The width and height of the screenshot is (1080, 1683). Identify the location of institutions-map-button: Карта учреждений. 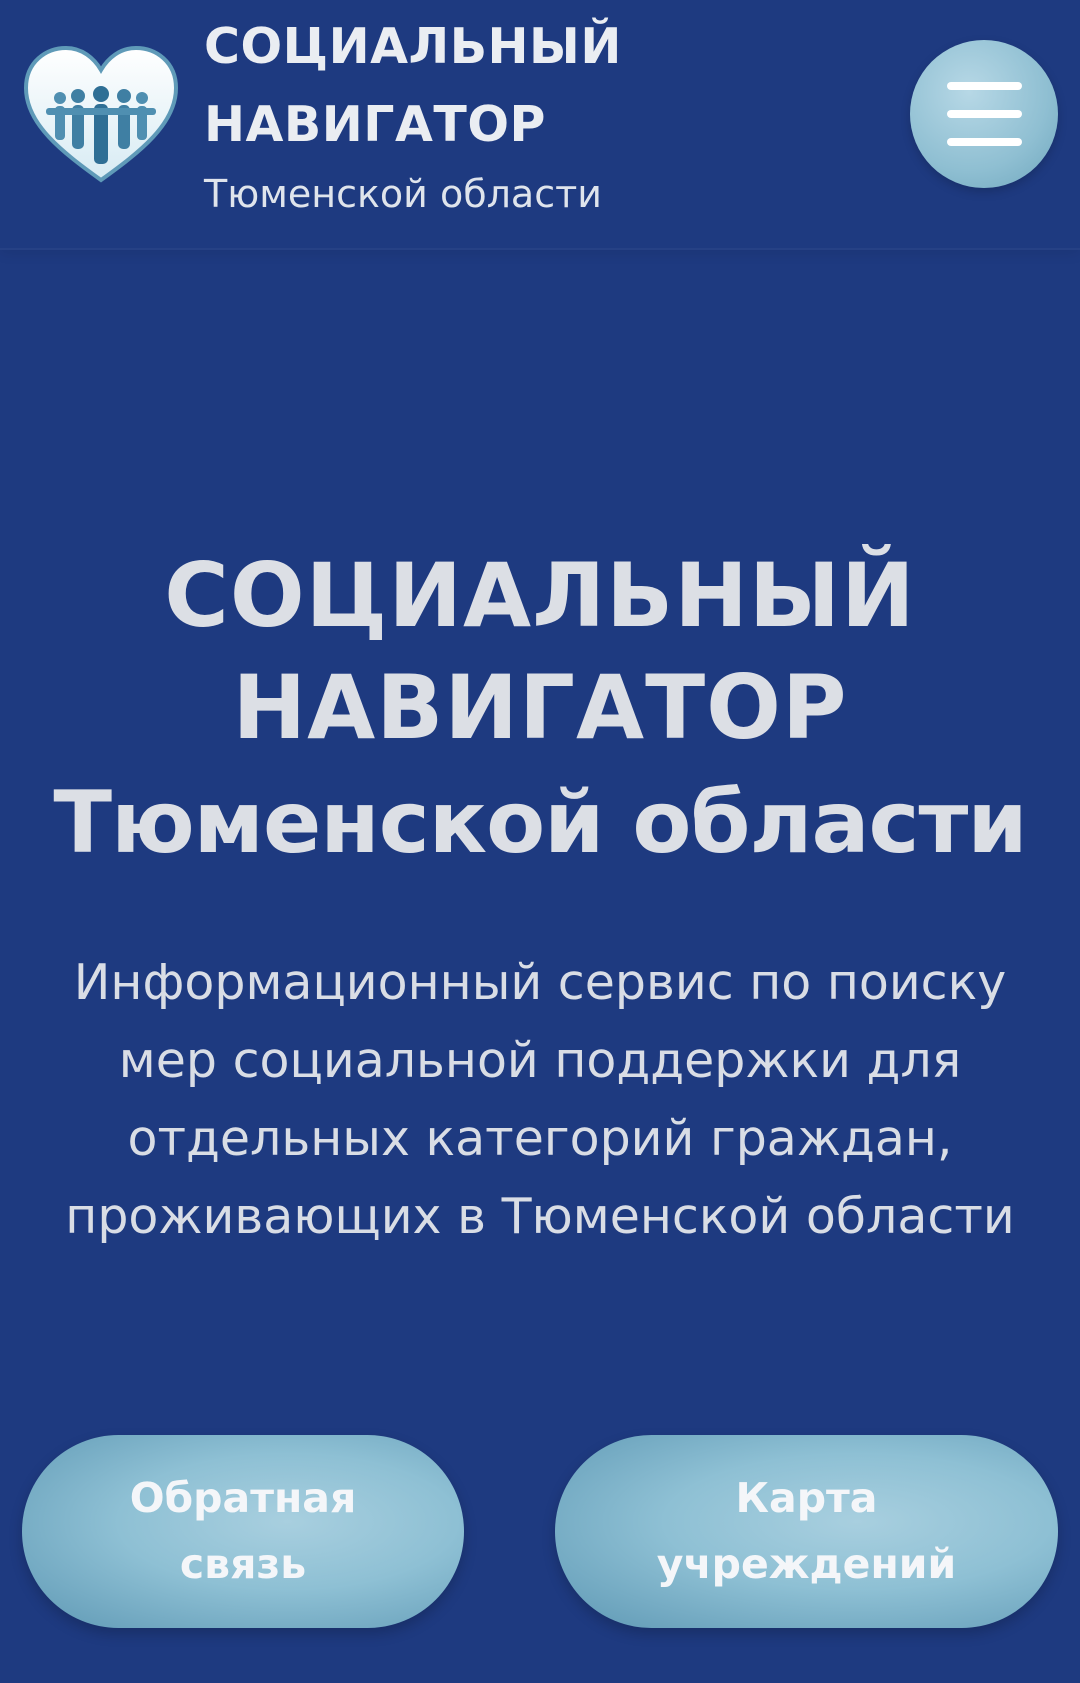
(806, 1531).